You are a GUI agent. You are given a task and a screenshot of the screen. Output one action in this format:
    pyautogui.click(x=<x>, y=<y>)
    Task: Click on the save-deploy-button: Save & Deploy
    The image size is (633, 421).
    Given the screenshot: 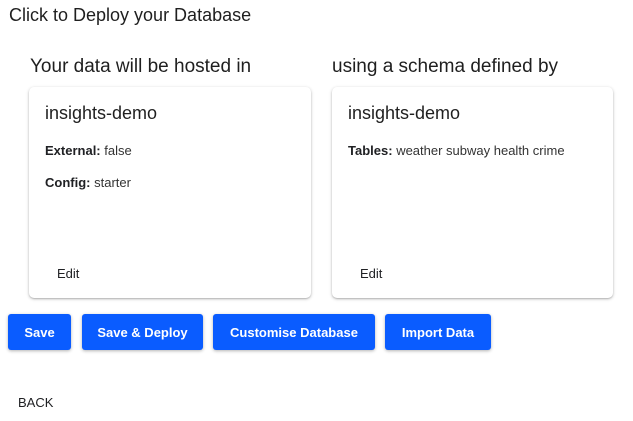 What is the action you would take?
    pyautogui.click(x=142, y=332)
    